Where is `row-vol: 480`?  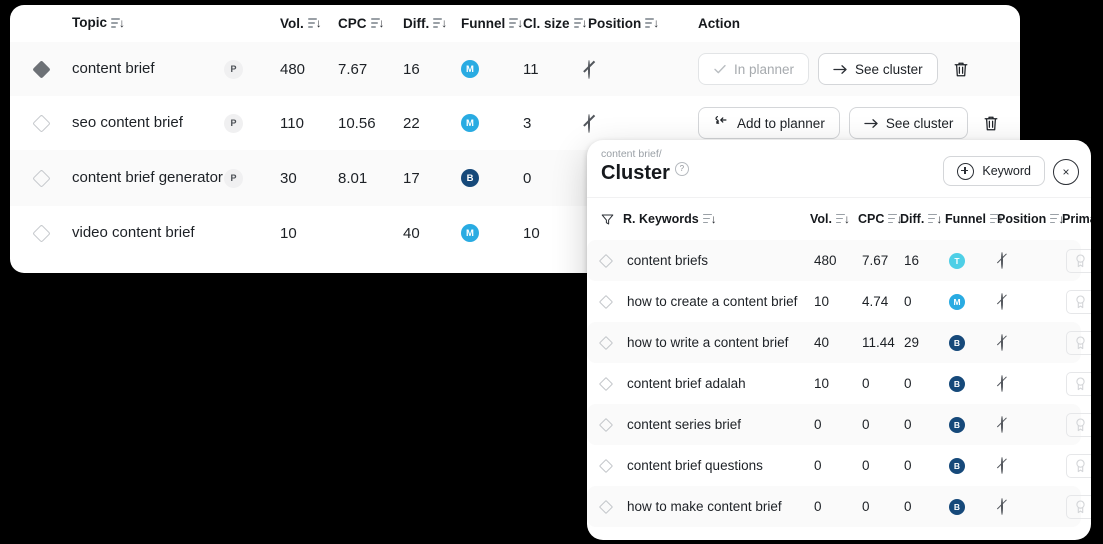 row-vol: 480 is located at coordinates (293, 69).